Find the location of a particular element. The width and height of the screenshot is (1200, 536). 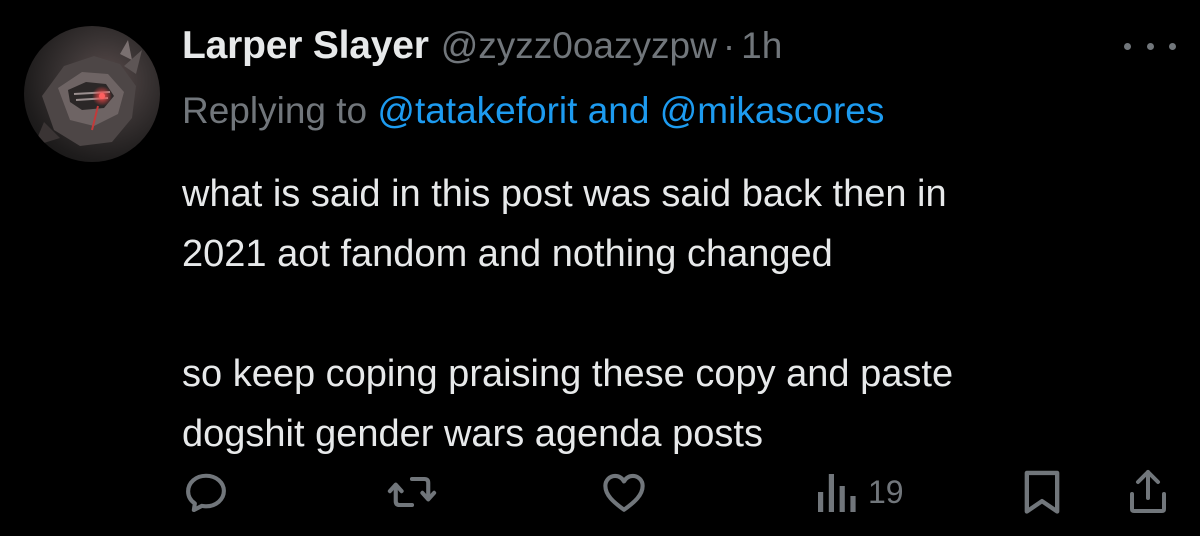

retweet-button is located at coordinates (412, 492).